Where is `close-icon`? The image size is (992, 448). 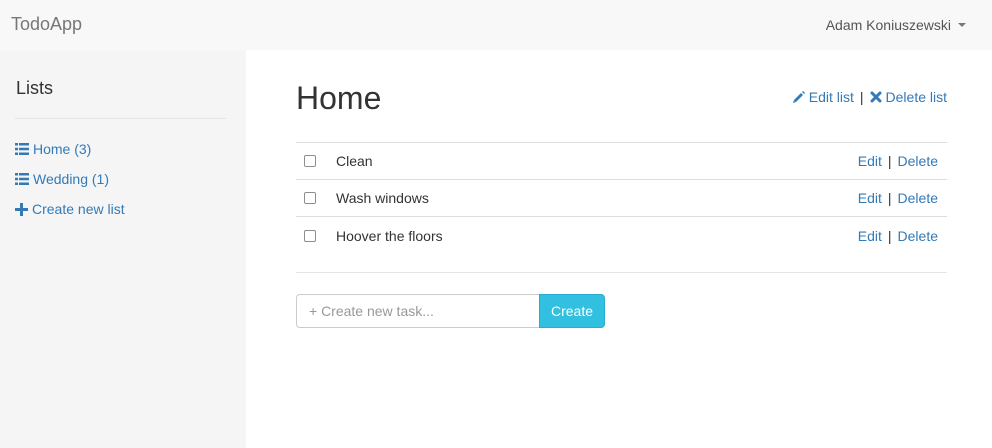
close-icon is located at coordinates (876, 97).